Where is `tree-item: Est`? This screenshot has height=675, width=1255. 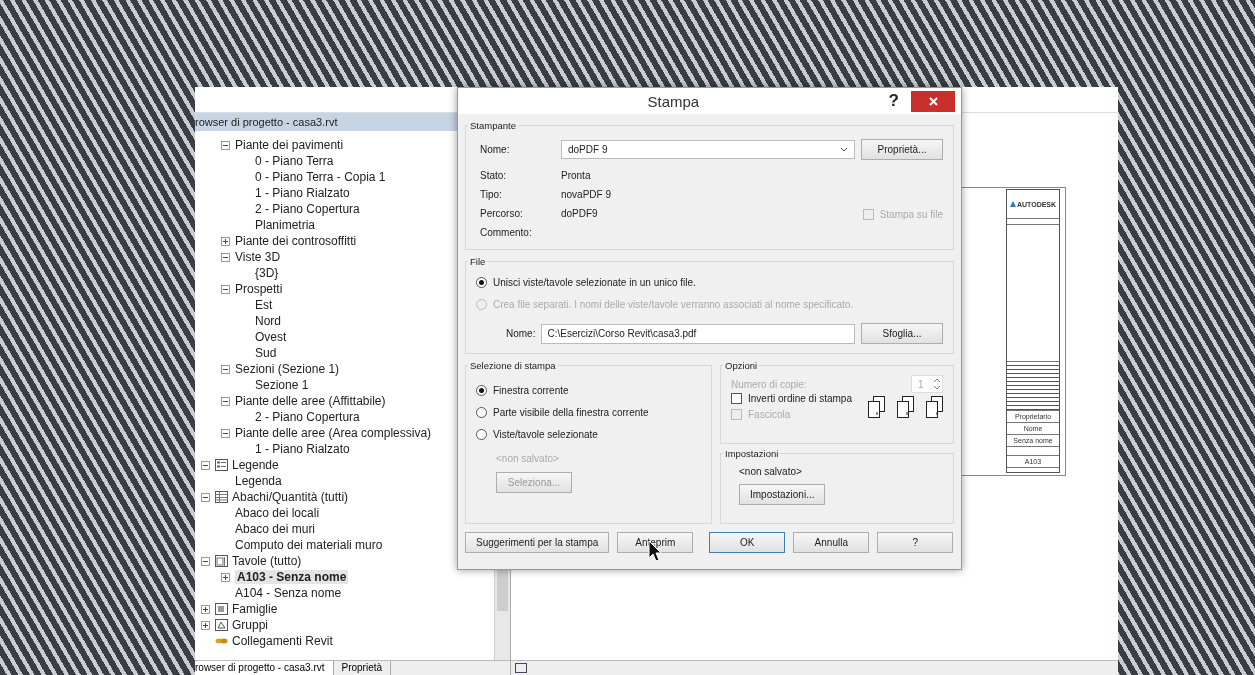 tree-item: Est is located at coordinates (264, 305).